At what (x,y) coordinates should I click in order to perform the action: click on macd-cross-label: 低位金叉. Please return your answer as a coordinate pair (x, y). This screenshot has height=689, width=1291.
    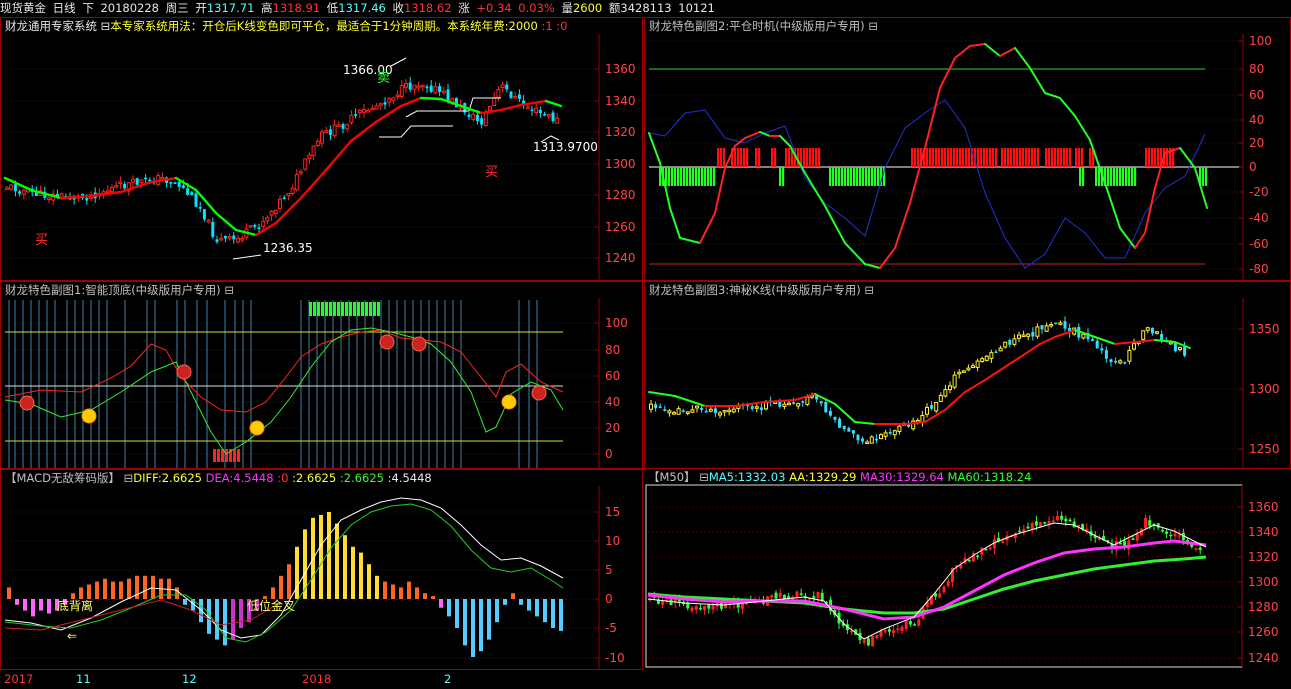
    Looking at the image, I should click on (271, 605).